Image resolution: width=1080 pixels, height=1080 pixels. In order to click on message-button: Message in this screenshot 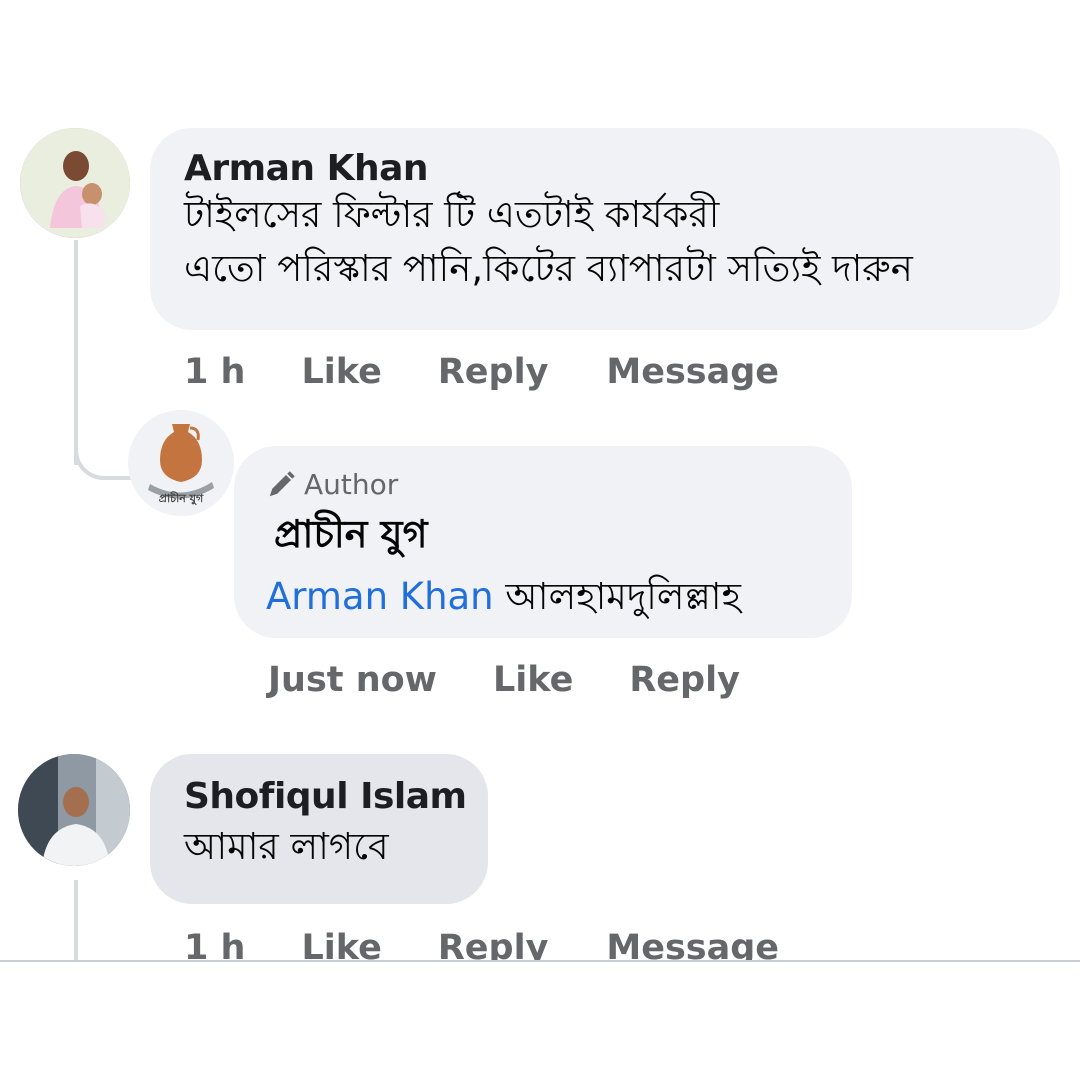, I will do `click(692, 372)`.